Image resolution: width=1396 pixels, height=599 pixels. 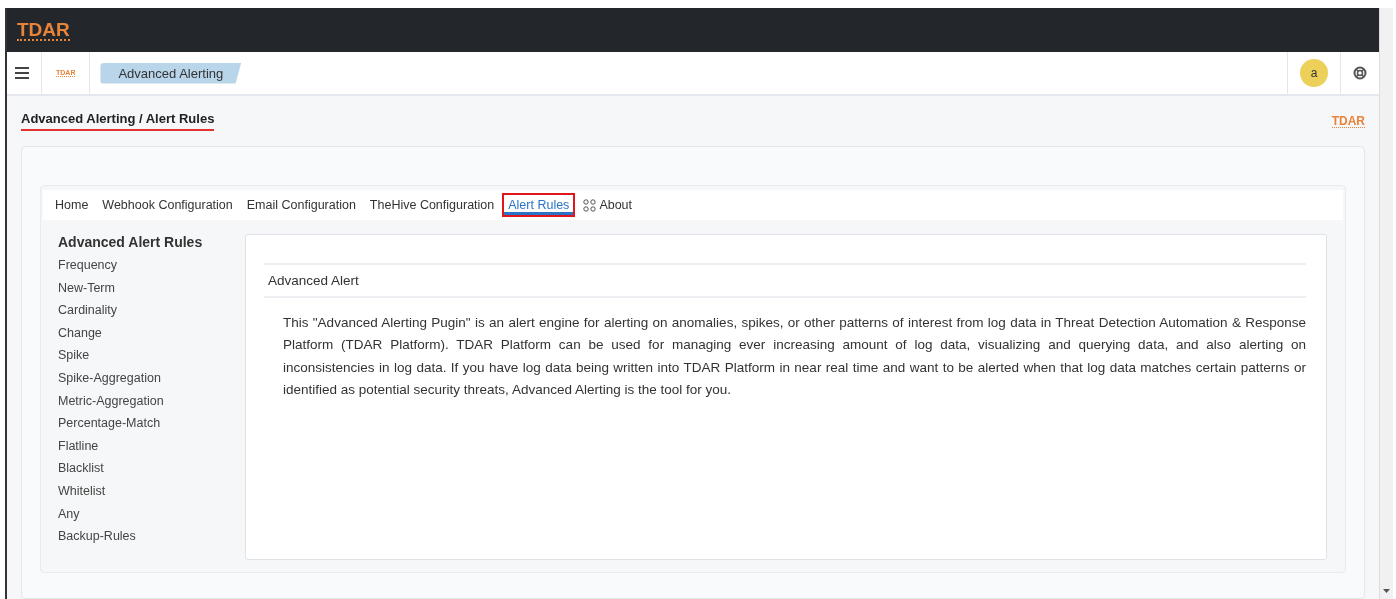 What do you see at coordinates (1314, 73) in the screenshot?
I see `user-avatar: a` at bounding box center [1314, 73].